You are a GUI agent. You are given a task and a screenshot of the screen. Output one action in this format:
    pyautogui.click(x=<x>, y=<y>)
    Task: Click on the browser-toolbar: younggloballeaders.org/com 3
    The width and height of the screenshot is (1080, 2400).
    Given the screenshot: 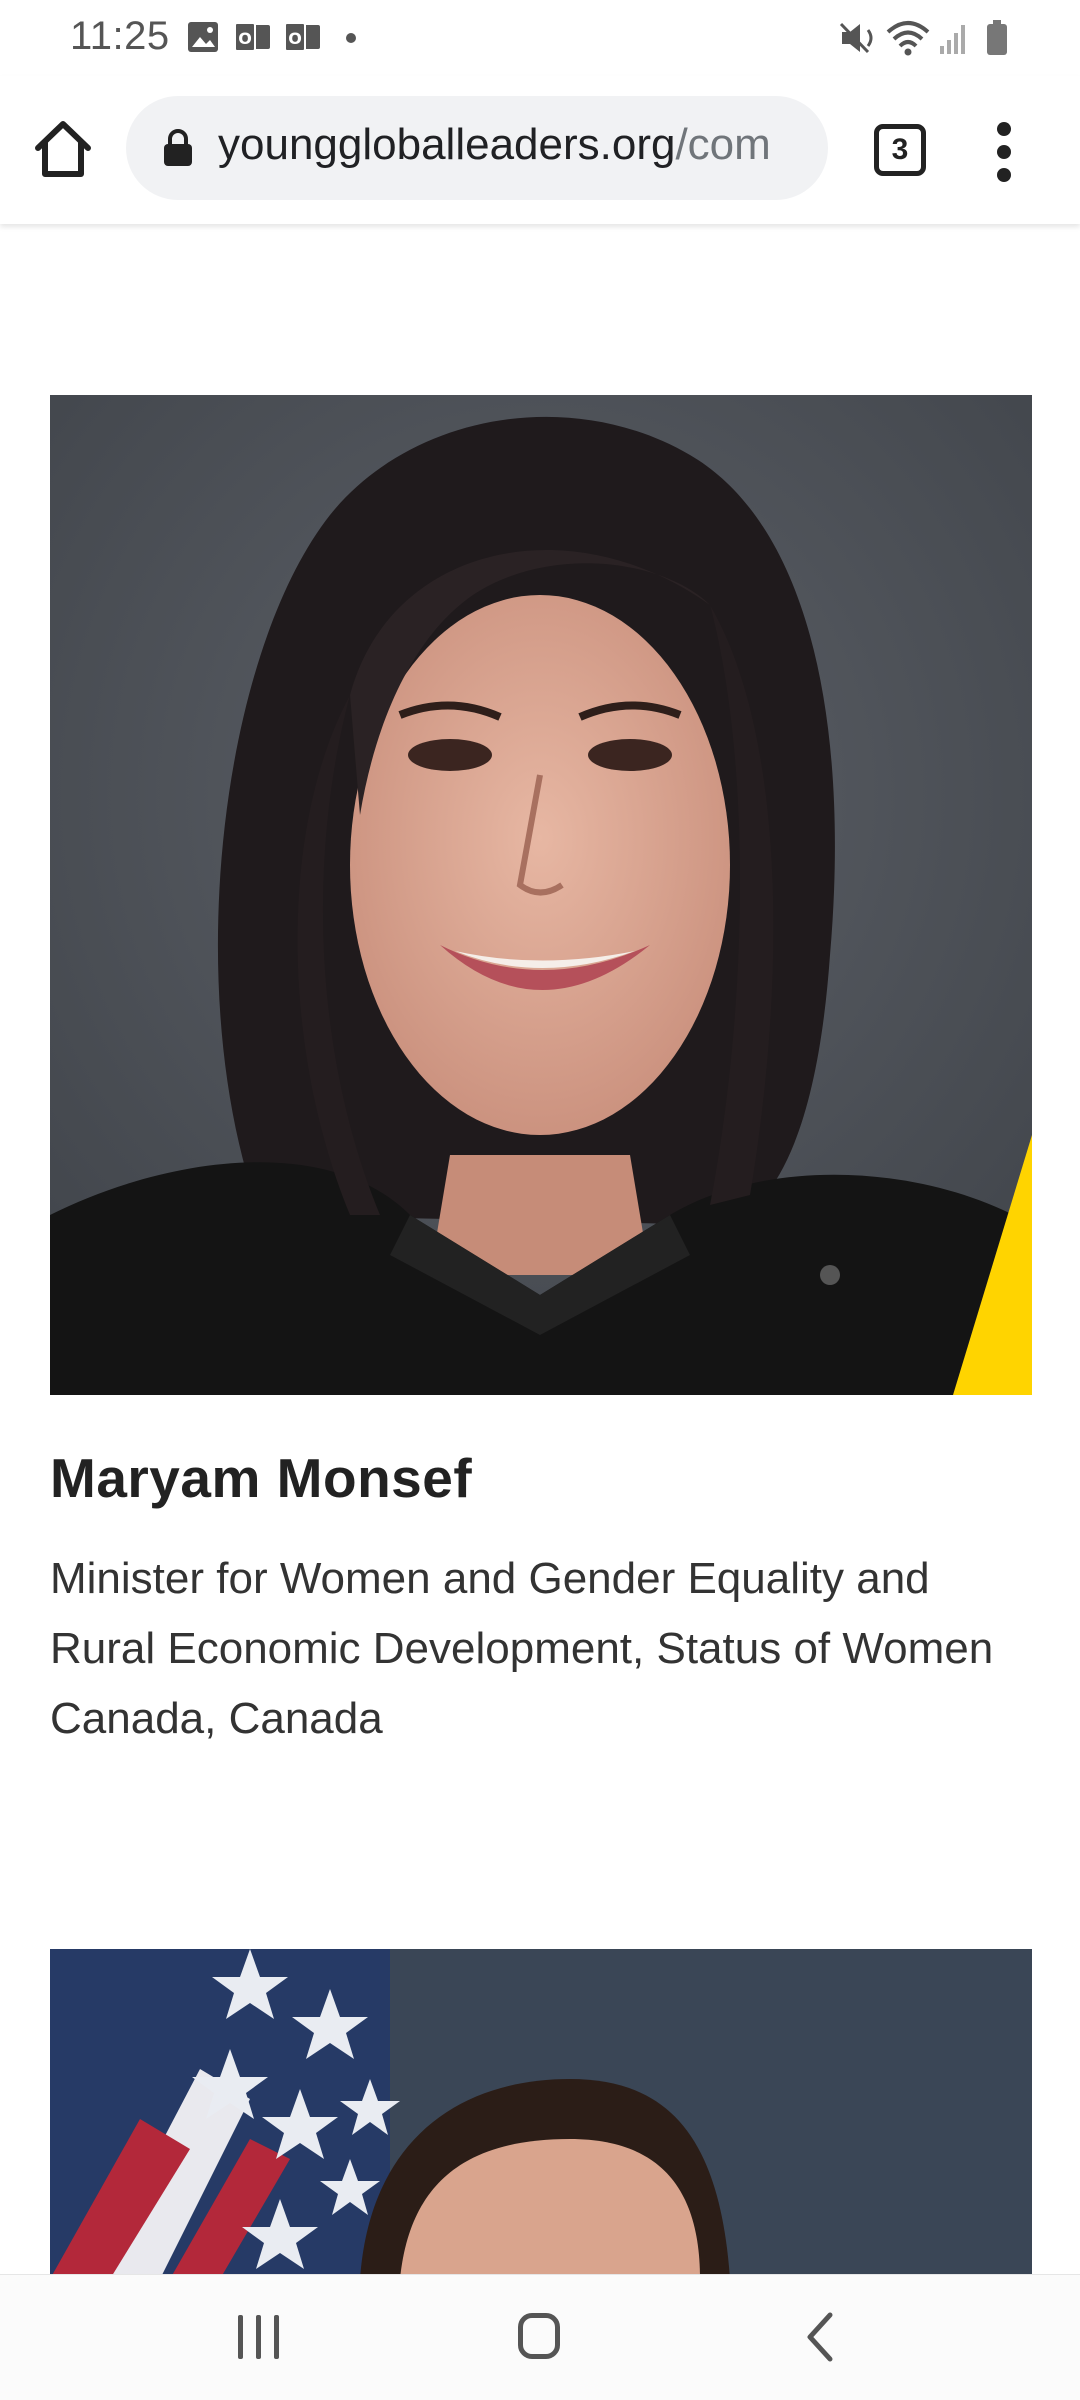 What is the action you would take?
    pyautogui.click(x=540, y=150)
    